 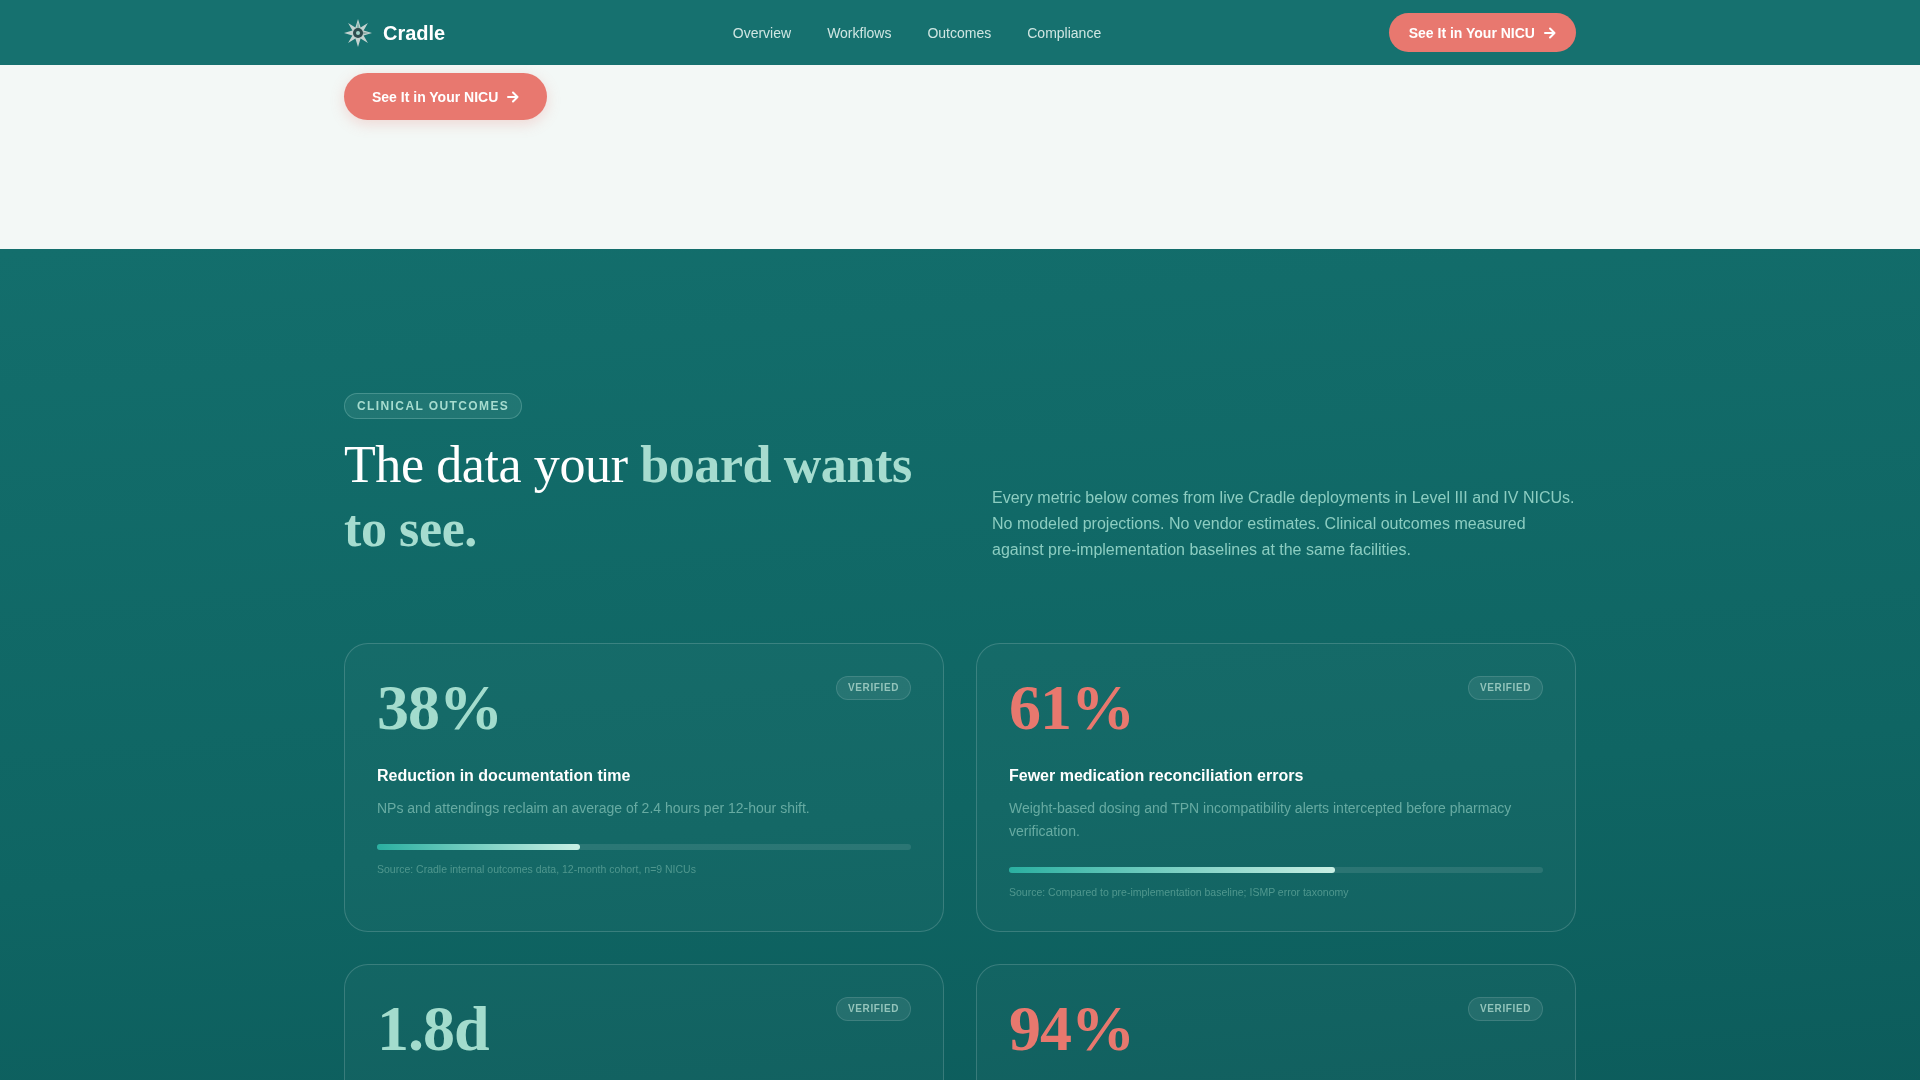 What do you see at coordinates (1284, 524) in the screenshot?
I see `intro-paragraph: Every metric below comes from live Cradle deployments in Level III and IV NICUs. No modeled projections. No vendor estimates. Clinical outcomes measured against pre-implementation baselines at the same facilities.` at bounding box center [1284, 524].